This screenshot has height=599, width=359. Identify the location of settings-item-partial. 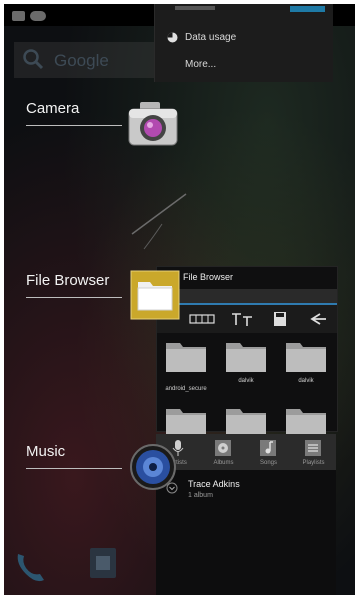
(195, 8).